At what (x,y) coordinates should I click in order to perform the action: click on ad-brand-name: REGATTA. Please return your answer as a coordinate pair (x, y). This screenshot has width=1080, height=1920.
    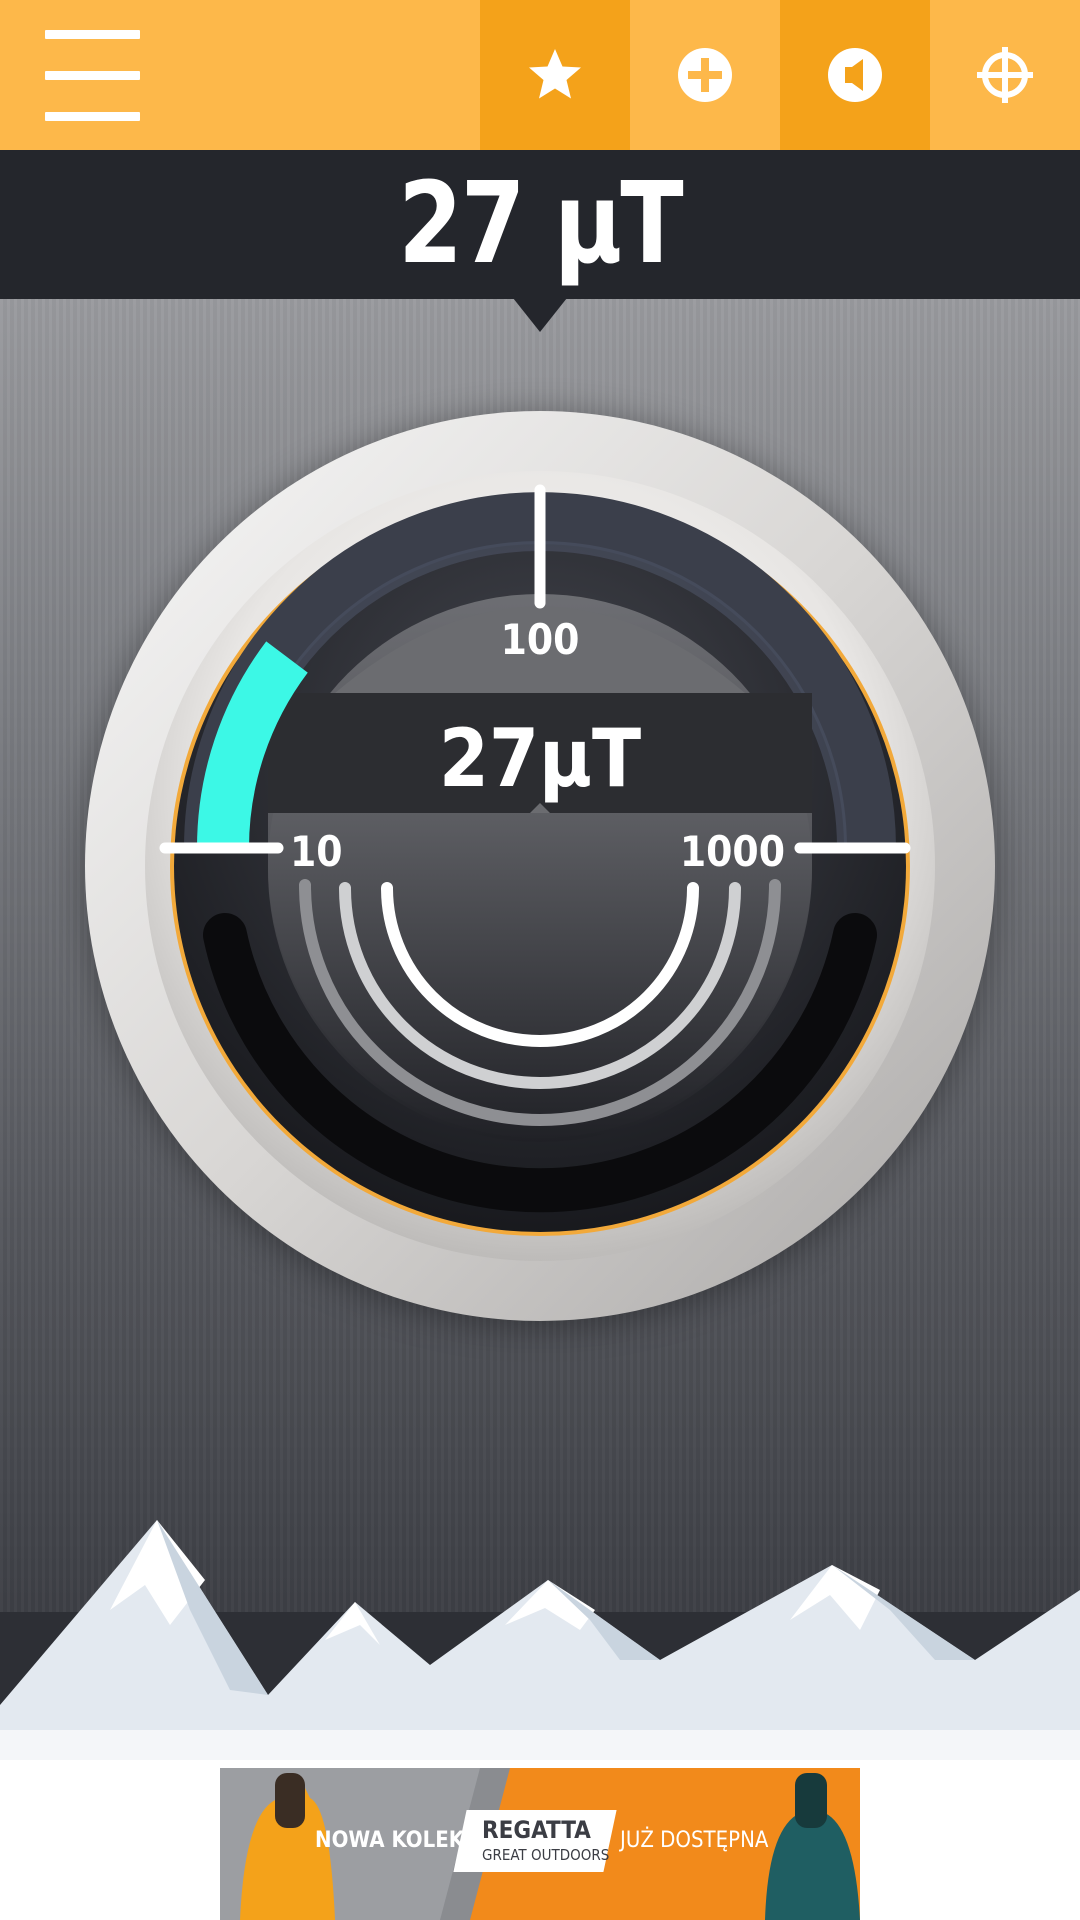
    Looking at the image, I should click on (536, 1830).